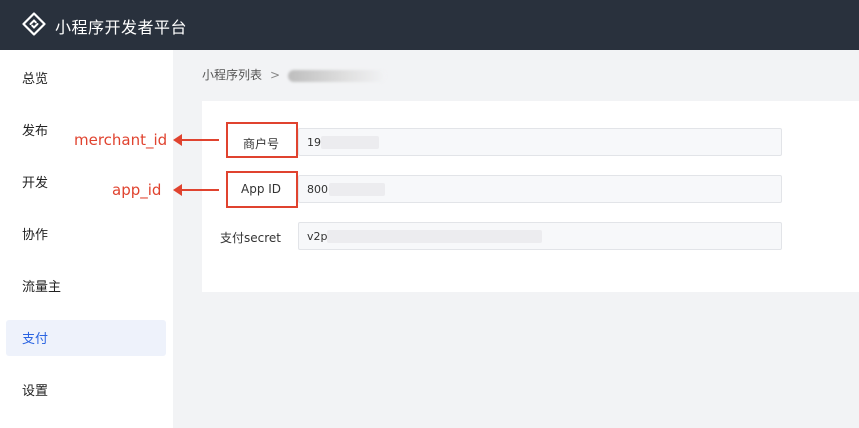 Image resolution: width=859 pixels, height=428 pixels. Describe the element at coordinates (35, 79) in the screenshot. I see `sidebar-item-label: 总览` at that location.